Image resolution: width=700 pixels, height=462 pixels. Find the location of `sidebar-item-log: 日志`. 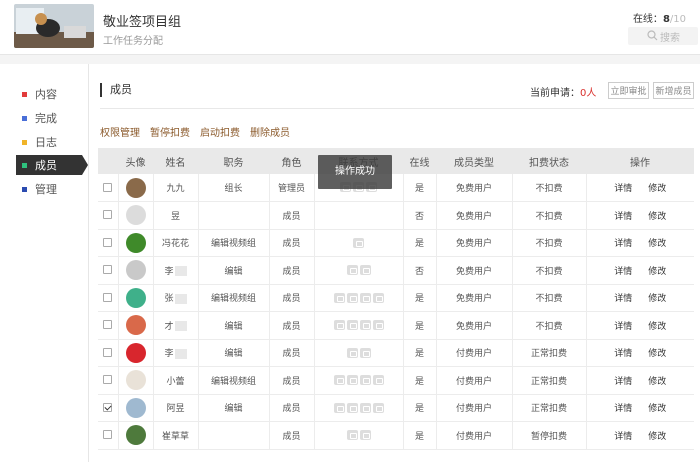

sidebar-item-log: 日志 is located at coordinates (49, 142).